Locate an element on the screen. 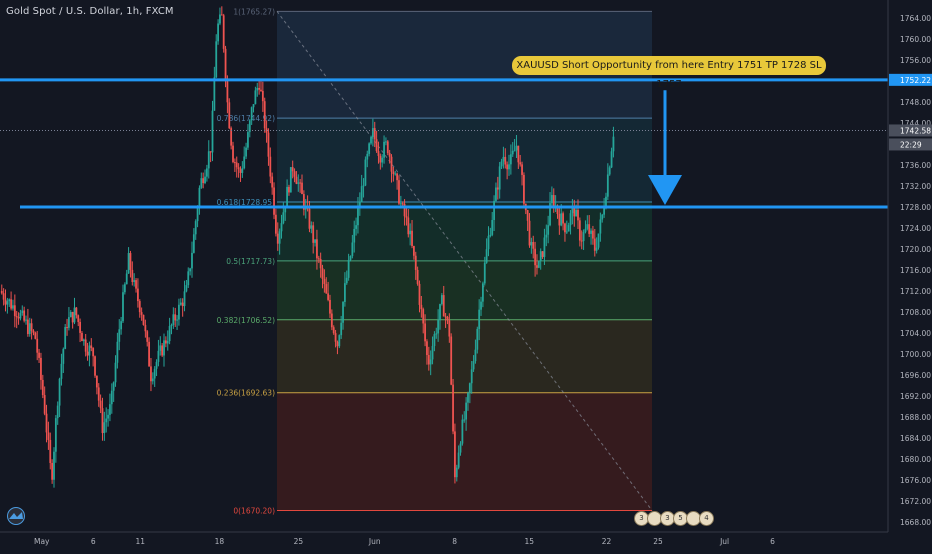 This screenshot has height=554, width=932. price-tick-label: 1756.00 is located at coordinates (915, 60).